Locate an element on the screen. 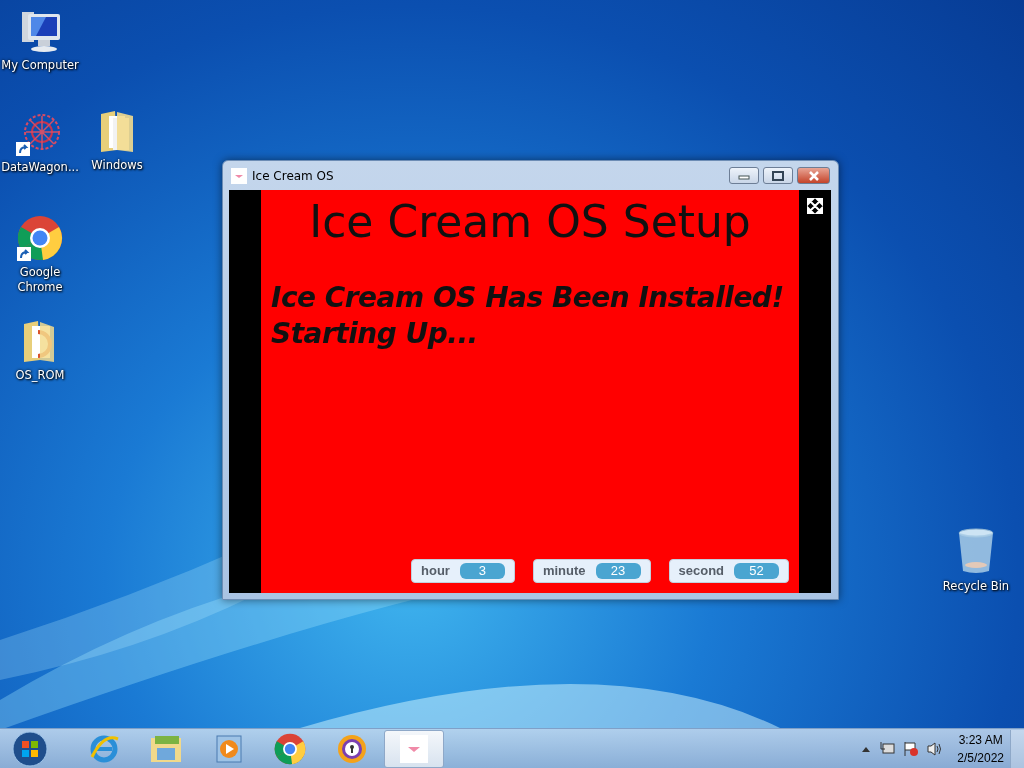 This screenshot has width=1024, height=768. maximize-icon is located at coordinates (778, 175).